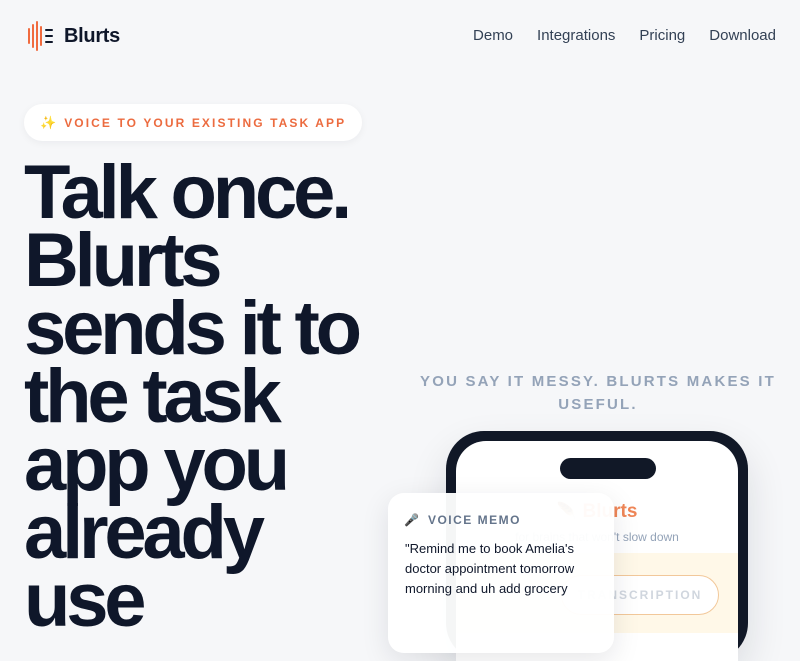 The height and width of the screenshot is (661, 800). I want to click on sparkles-icon: ✨, so click(48, 122).